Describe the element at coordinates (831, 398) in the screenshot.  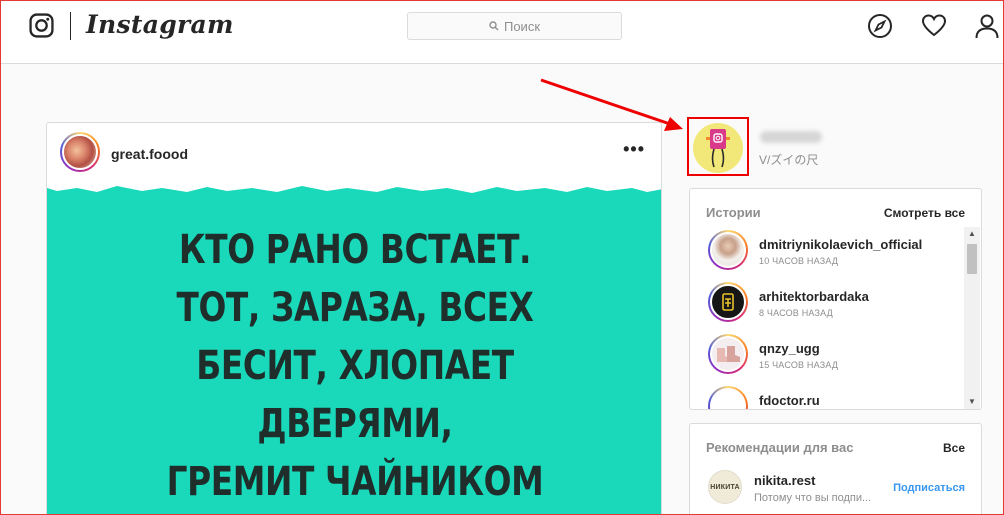
I see `story-item: fdoctor.ru` at that location.